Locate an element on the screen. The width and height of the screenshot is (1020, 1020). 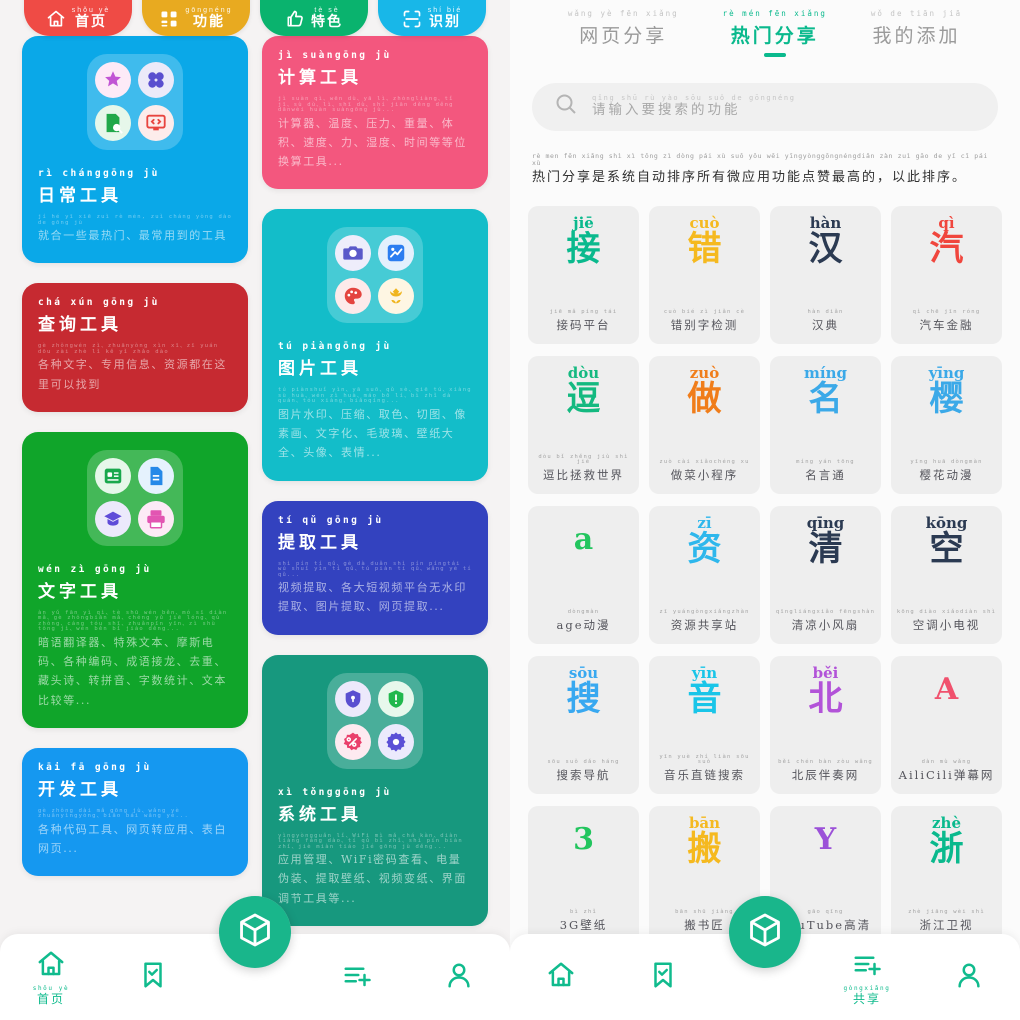
nav-item-share-add is located at coordinates (357, 977).